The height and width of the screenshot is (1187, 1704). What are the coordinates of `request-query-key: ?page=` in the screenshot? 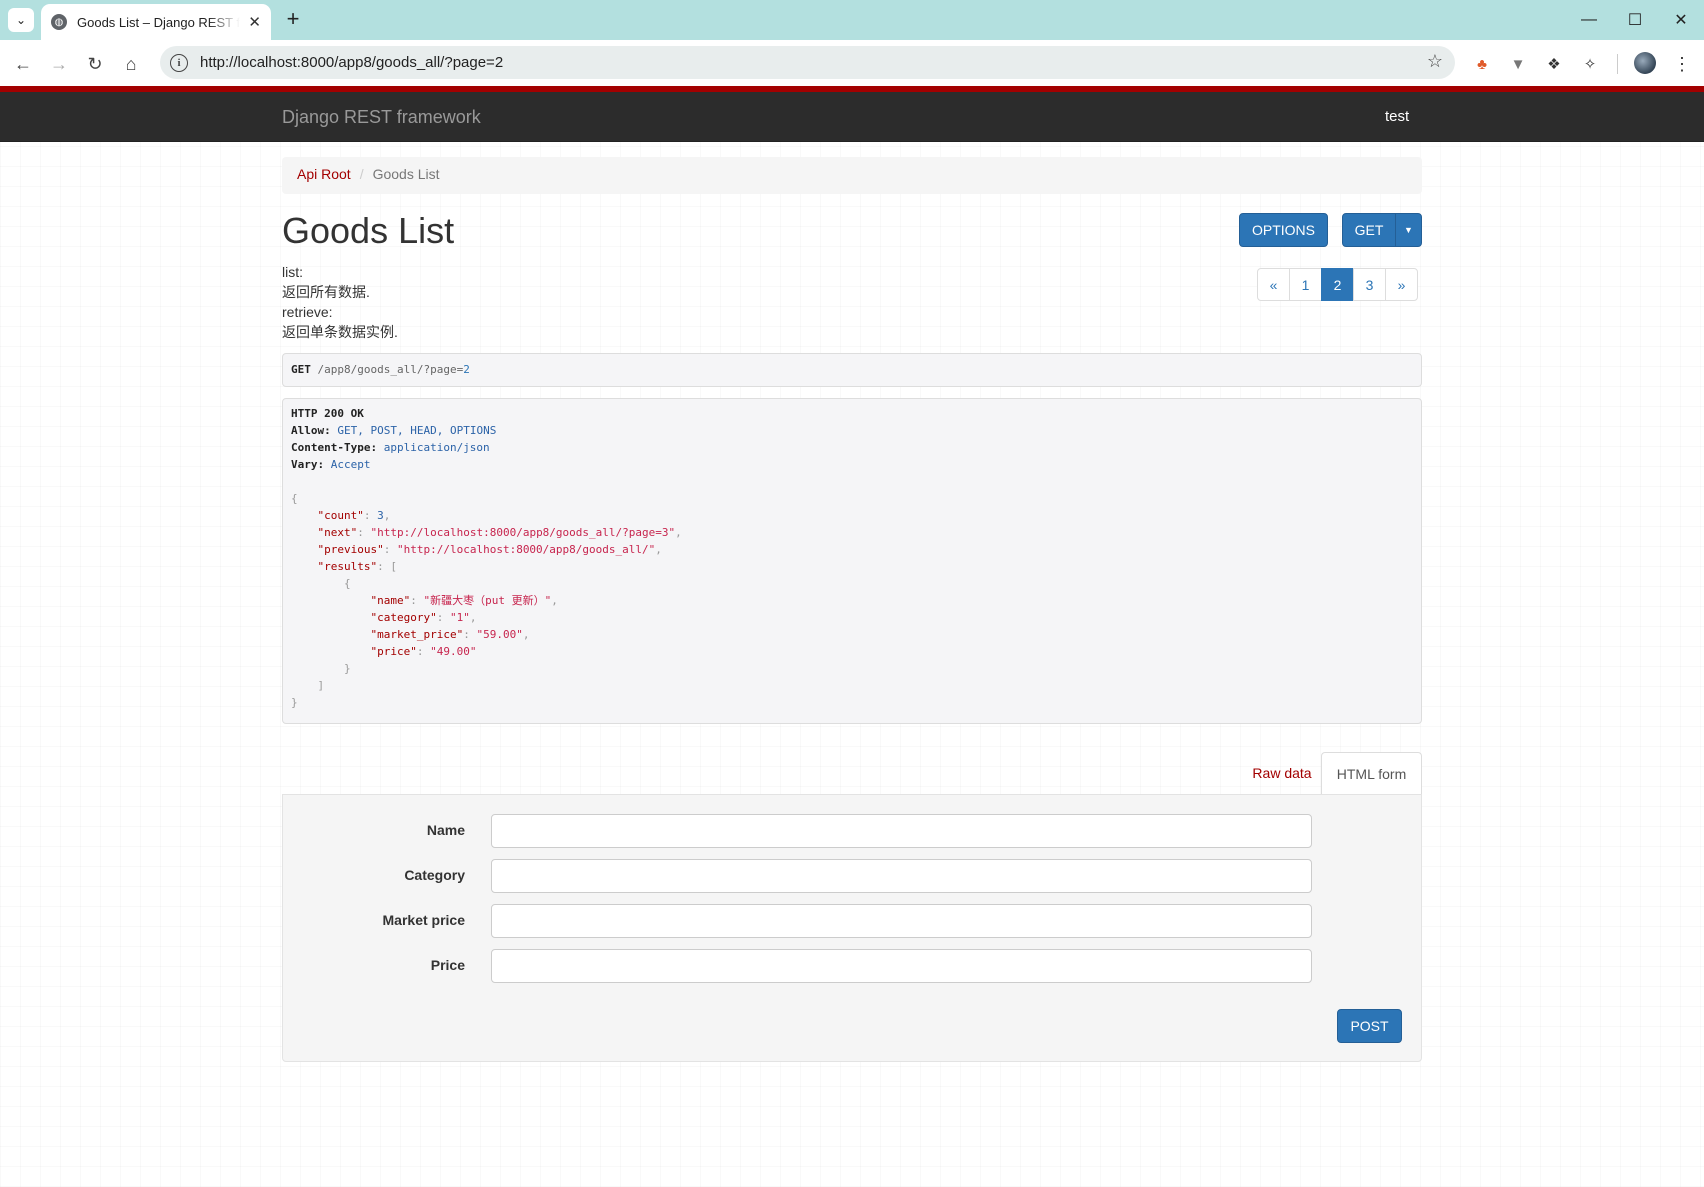 It's located at (443, 369).